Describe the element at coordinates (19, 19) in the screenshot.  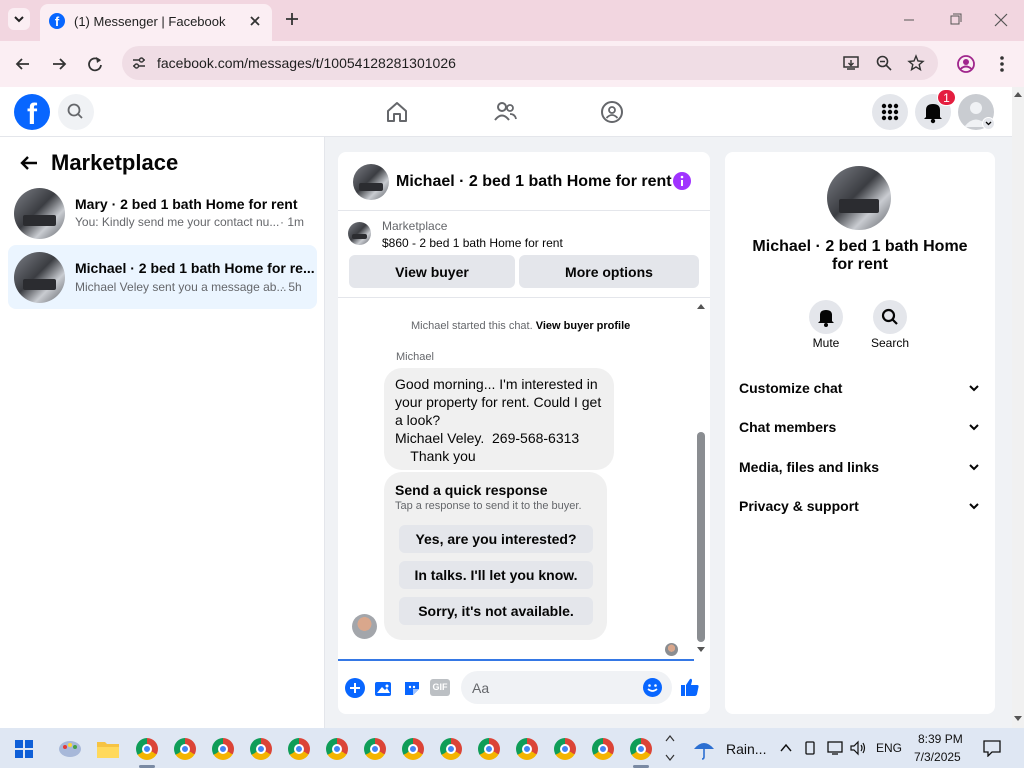
I see `tab-search-button` at that location.